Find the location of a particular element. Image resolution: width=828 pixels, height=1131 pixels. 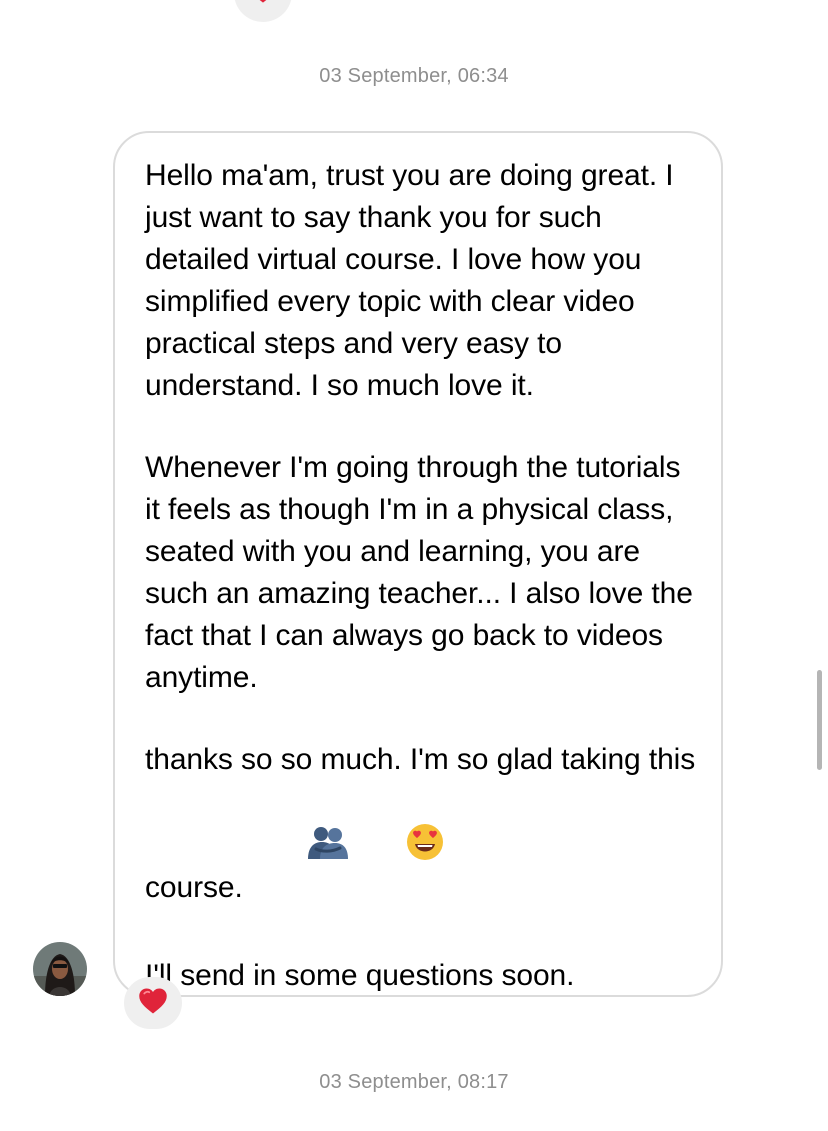

previous-message-reaction is located at coordinates (263, 11).